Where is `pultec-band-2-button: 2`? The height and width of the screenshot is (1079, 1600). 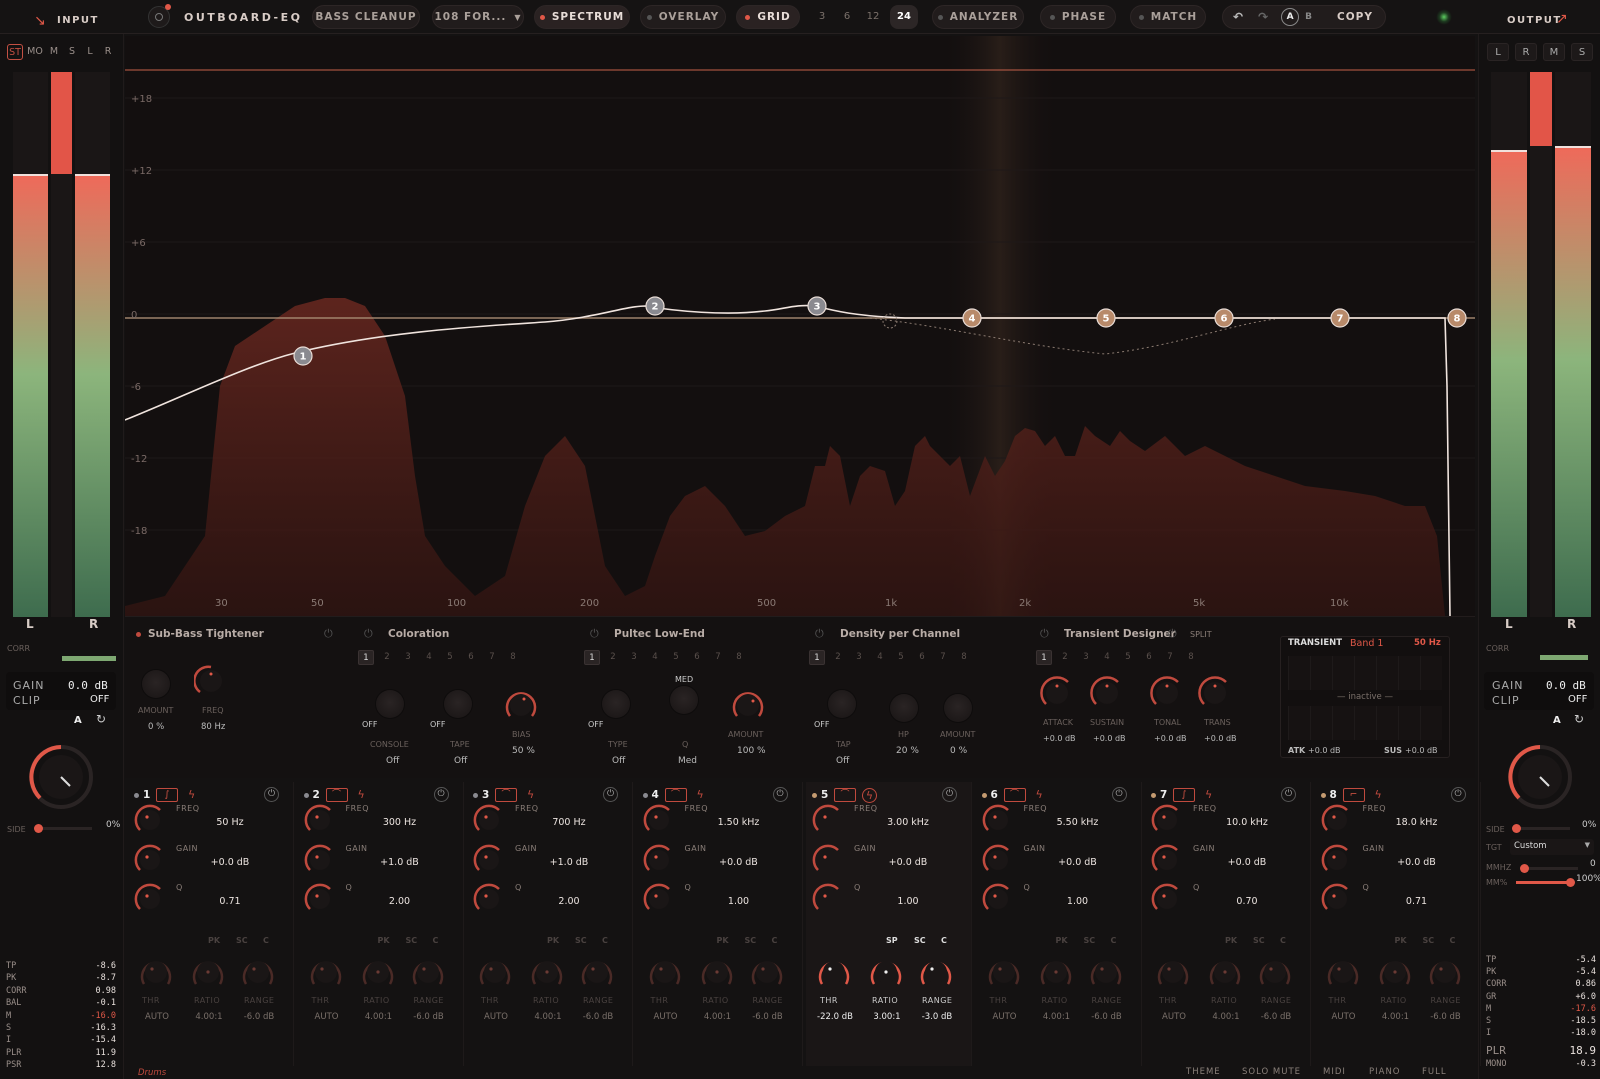 pultec-band-2-button: 2 is located at coordinates (613, 657).